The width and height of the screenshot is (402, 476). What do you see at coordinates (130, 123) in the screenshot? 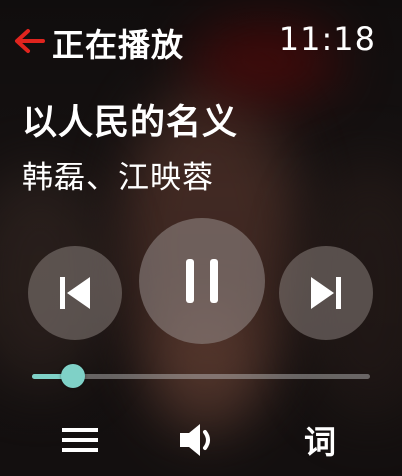
I see `song-title: 以人民的名义` at bounding box center [130, 123].